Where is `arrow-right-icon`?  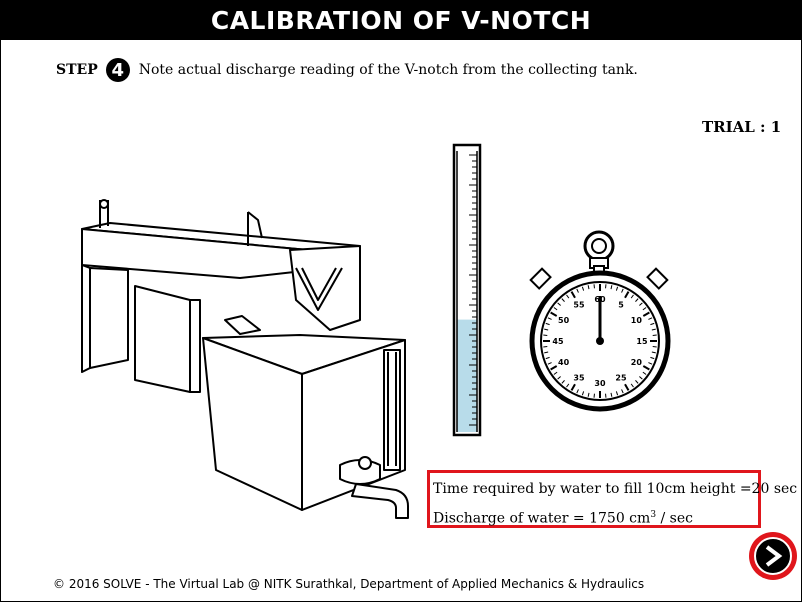 arrow-right-icon is located at coordinates (774, 556).